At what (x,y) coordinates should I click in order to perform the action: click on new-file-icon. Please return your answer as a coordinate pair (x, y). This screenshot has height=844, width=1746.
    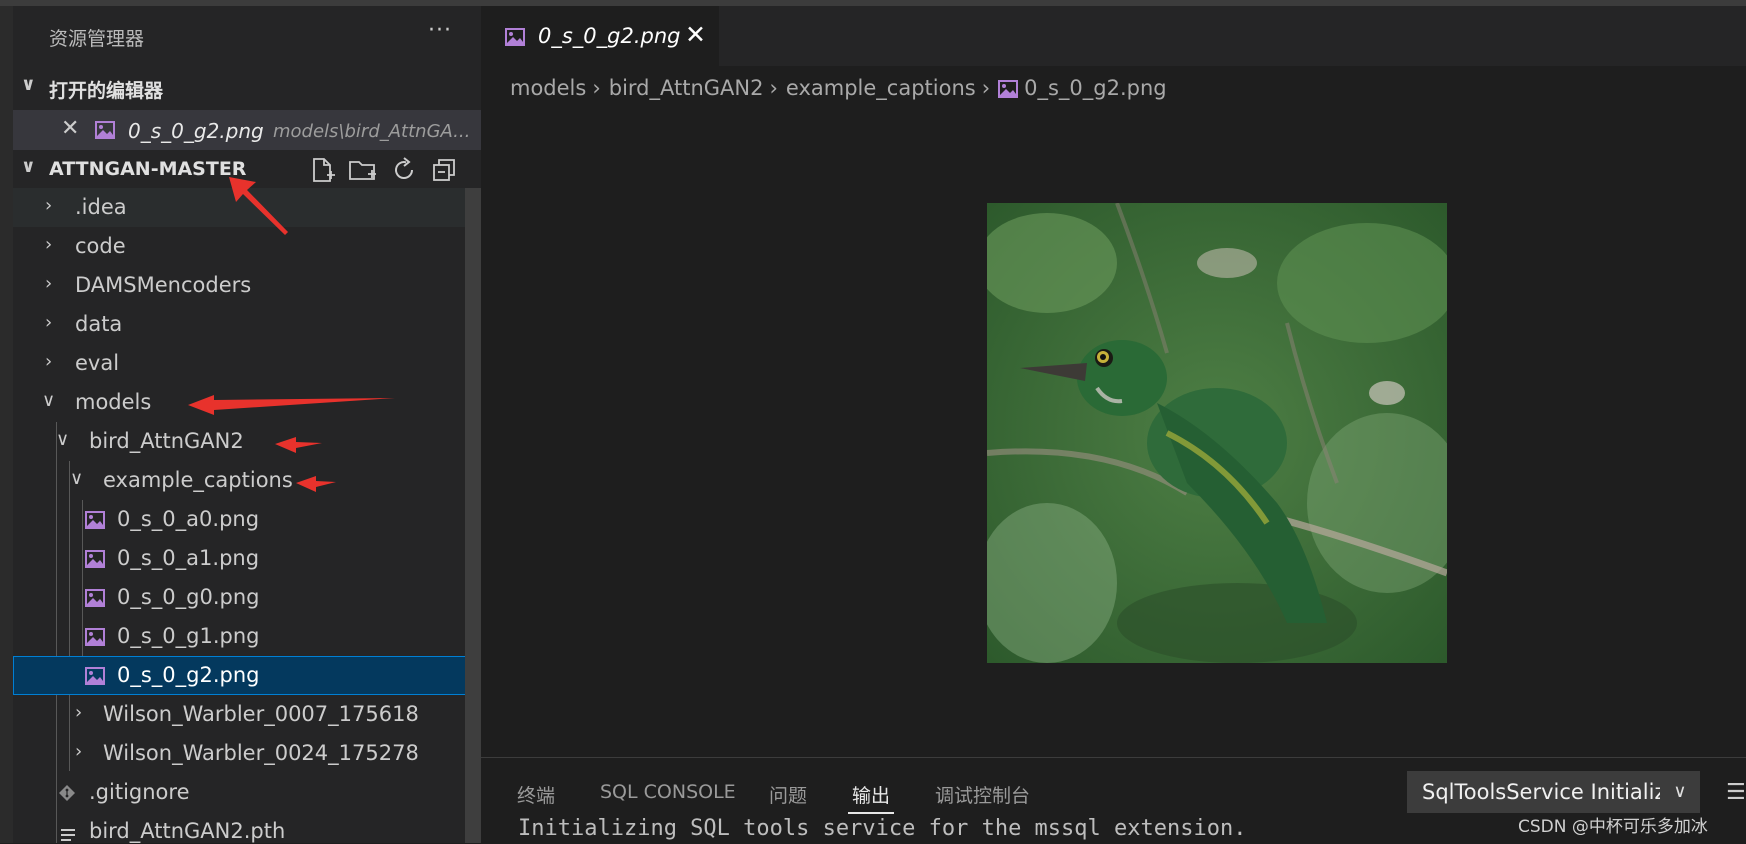
    Looking at the image, I should click on (322, 170).